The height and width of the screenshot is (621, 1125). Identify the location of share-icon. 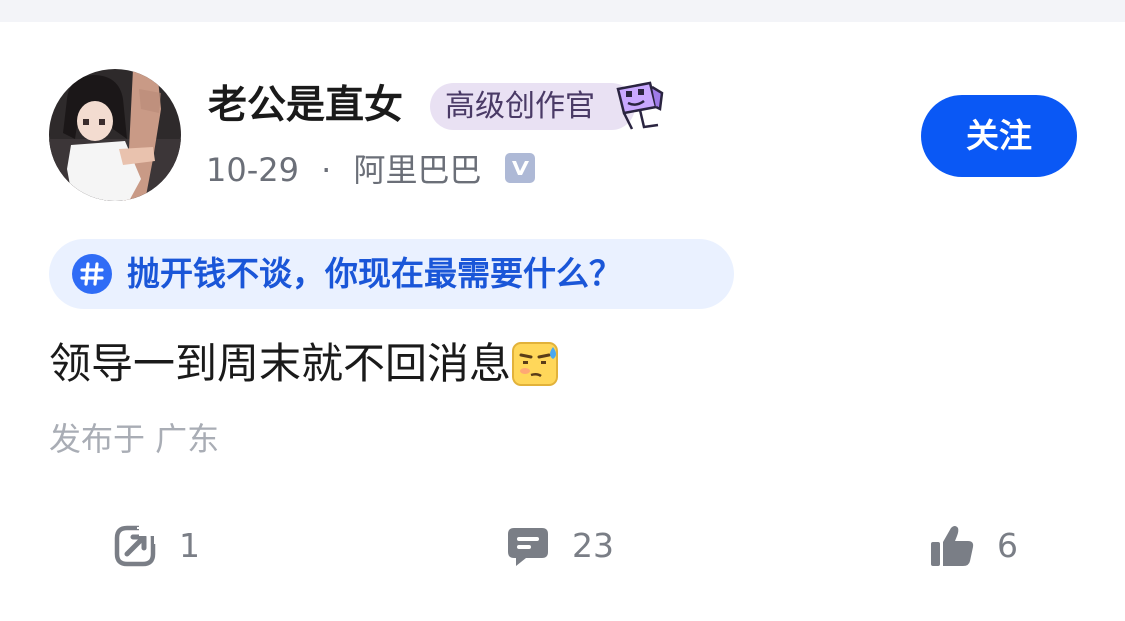
(135, 545).